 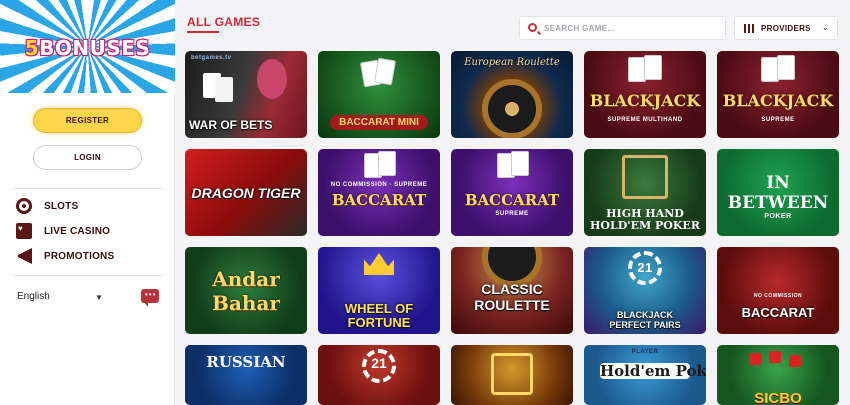 What do you see at coordinates (24, 256) in the screenshot?
I see `megaphone-icon` at bounding box center [24, 256].